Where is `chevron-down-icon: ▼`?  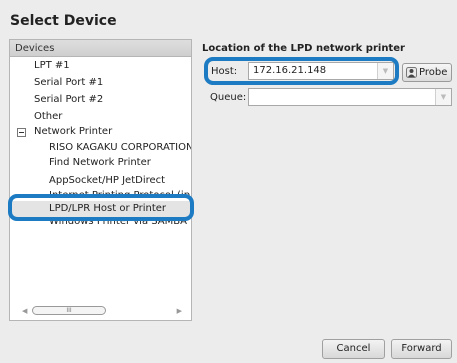 chevron-down-icon: ▼ is located at coordinates (443, 97).